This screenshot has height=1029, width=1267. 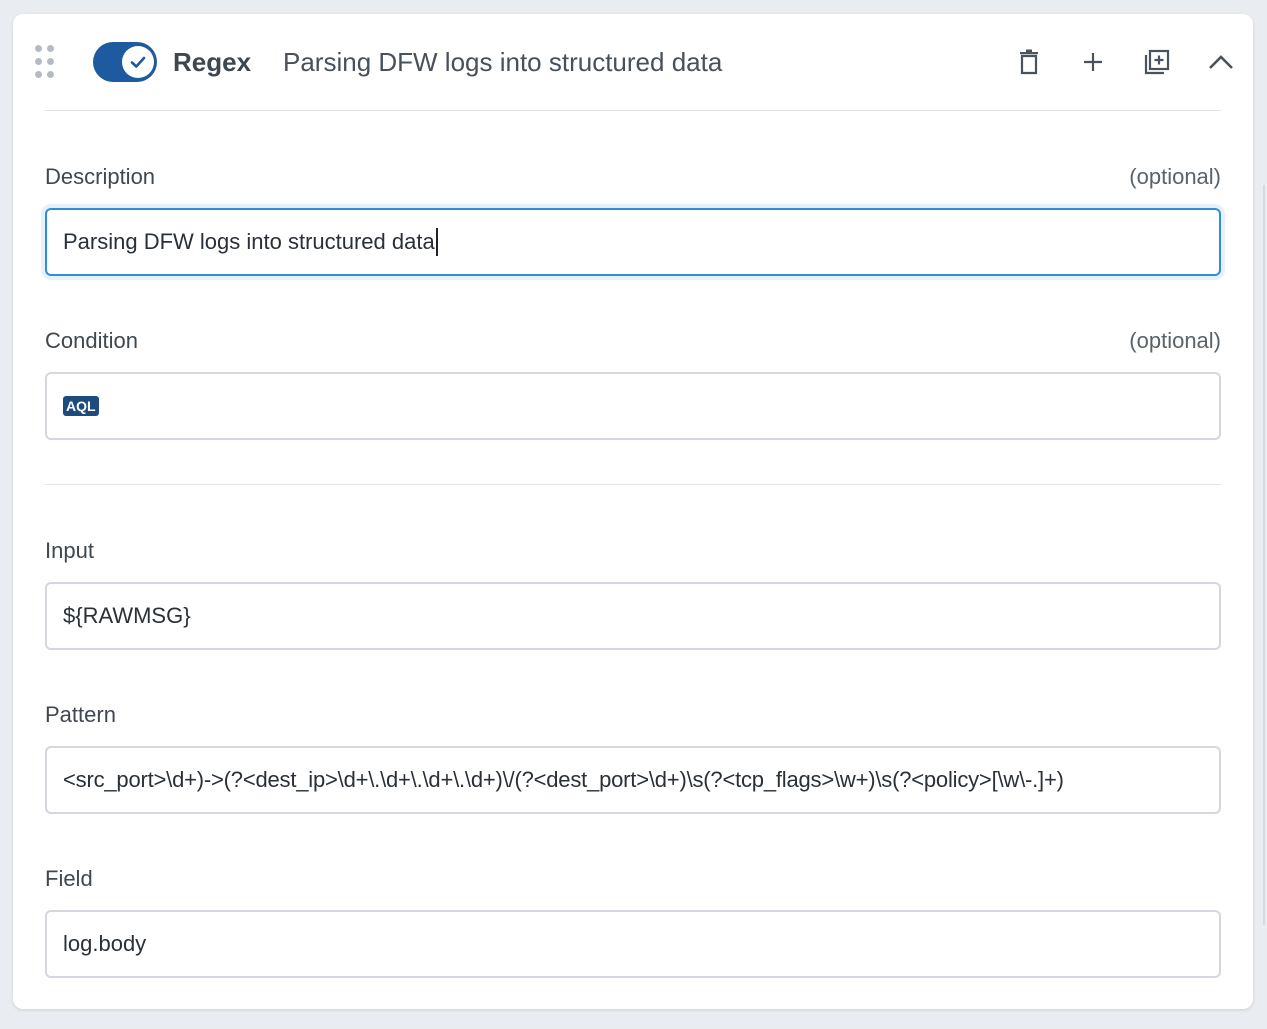 I want to click on processor-type-title: Regex, so click(x=212, y=62).